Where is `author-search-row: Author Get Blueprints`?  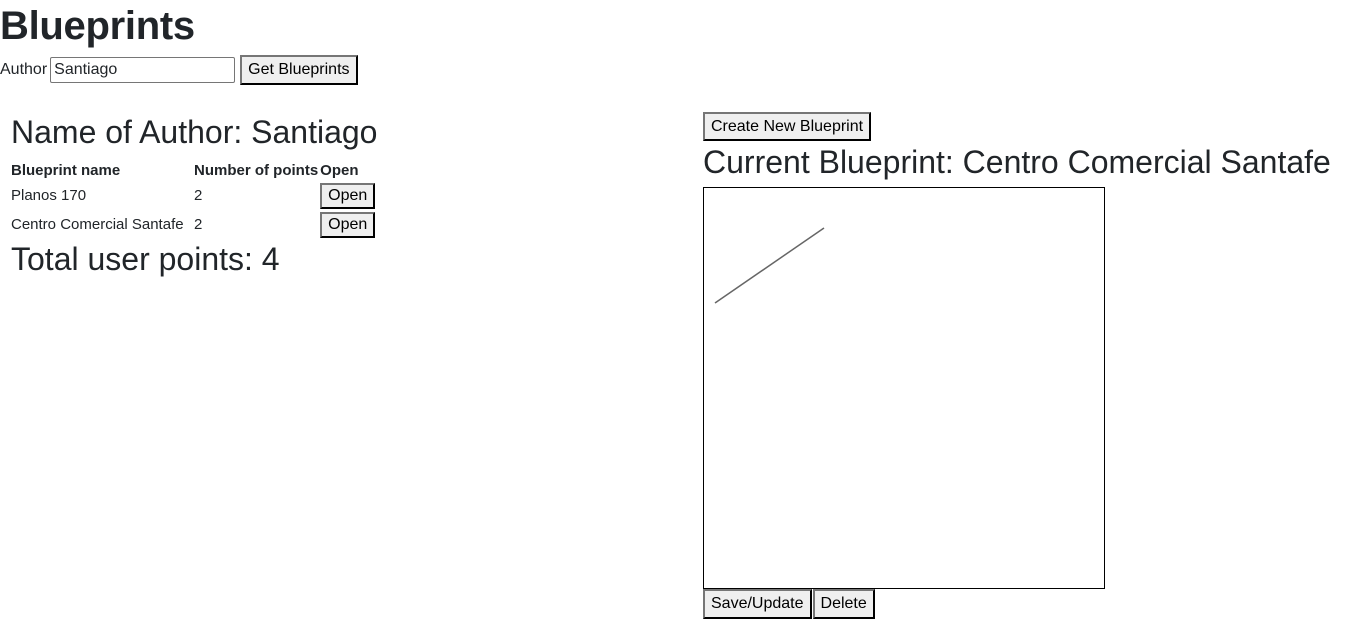 author-search-row: Author Get Blueprints is located at coordinates (179, 70).